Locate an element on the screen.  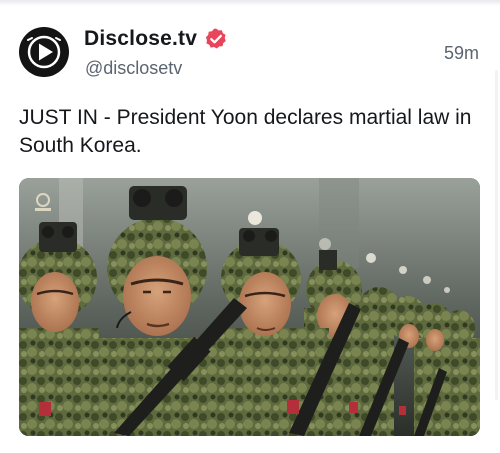
scrollbar is located at coordinates (496, 235).